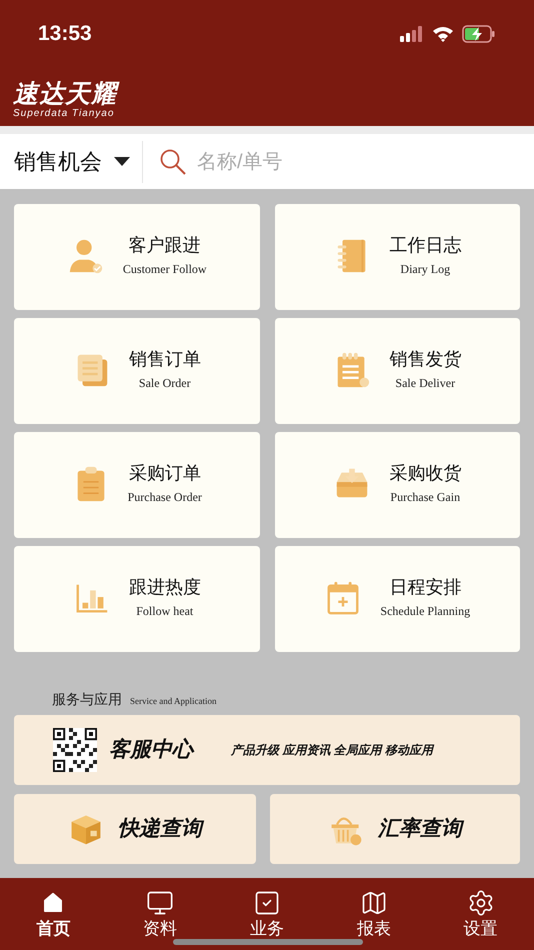 The image size is (534, 950). I want to click on caret-icon, so click(122, 161).